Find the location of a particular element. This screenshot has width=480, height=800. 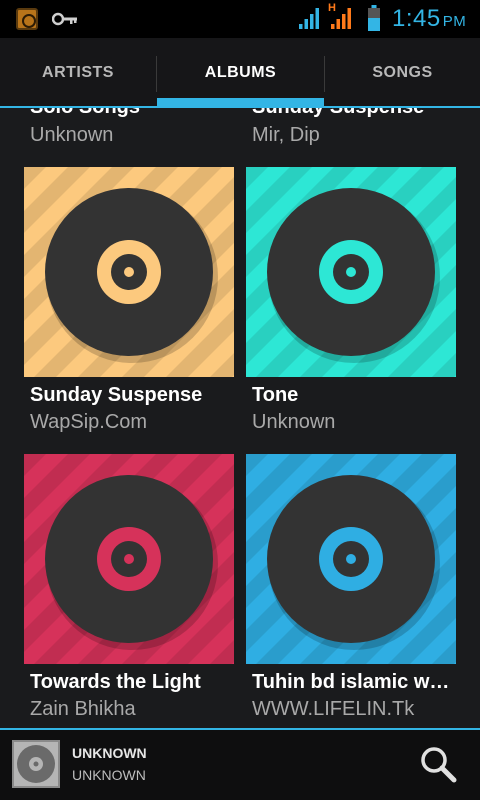

tab-artists: ARTISTS is located at coordinates (78, 73).